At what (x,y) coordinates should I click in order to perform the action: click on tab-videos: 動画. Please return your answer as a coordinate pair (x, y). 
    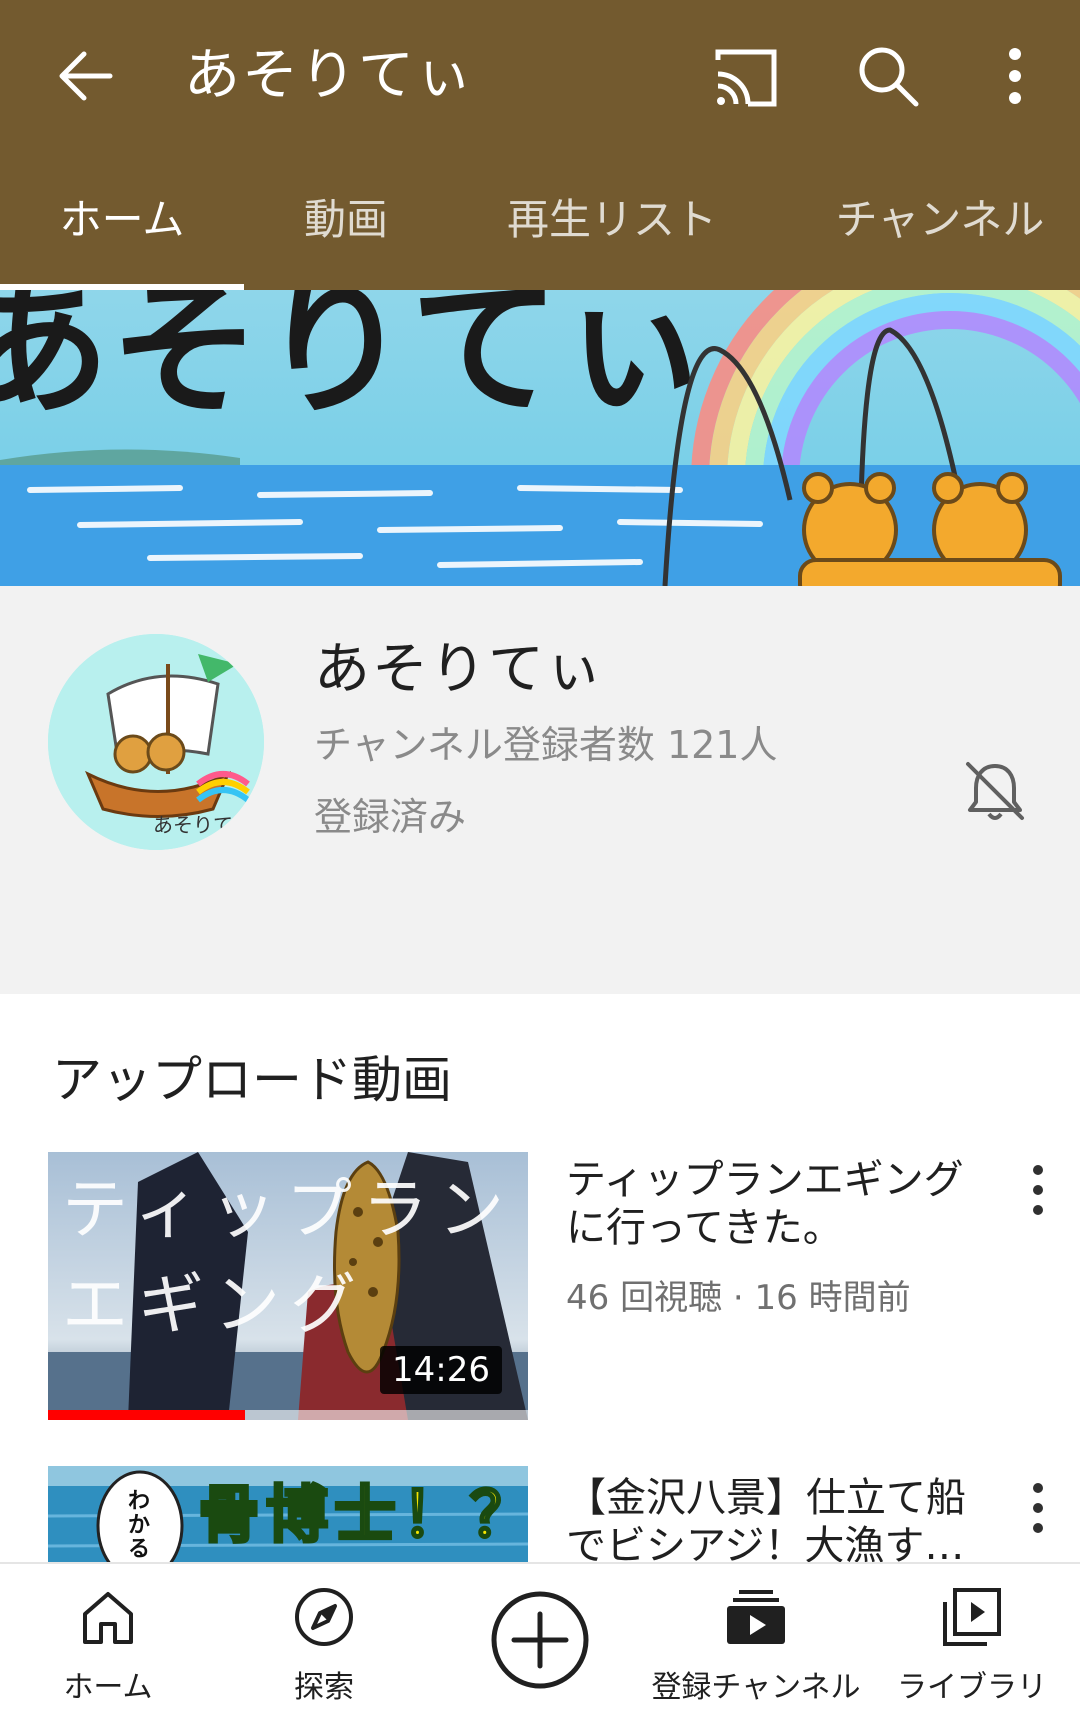
    Looking at the image, I should click on (346, 230).